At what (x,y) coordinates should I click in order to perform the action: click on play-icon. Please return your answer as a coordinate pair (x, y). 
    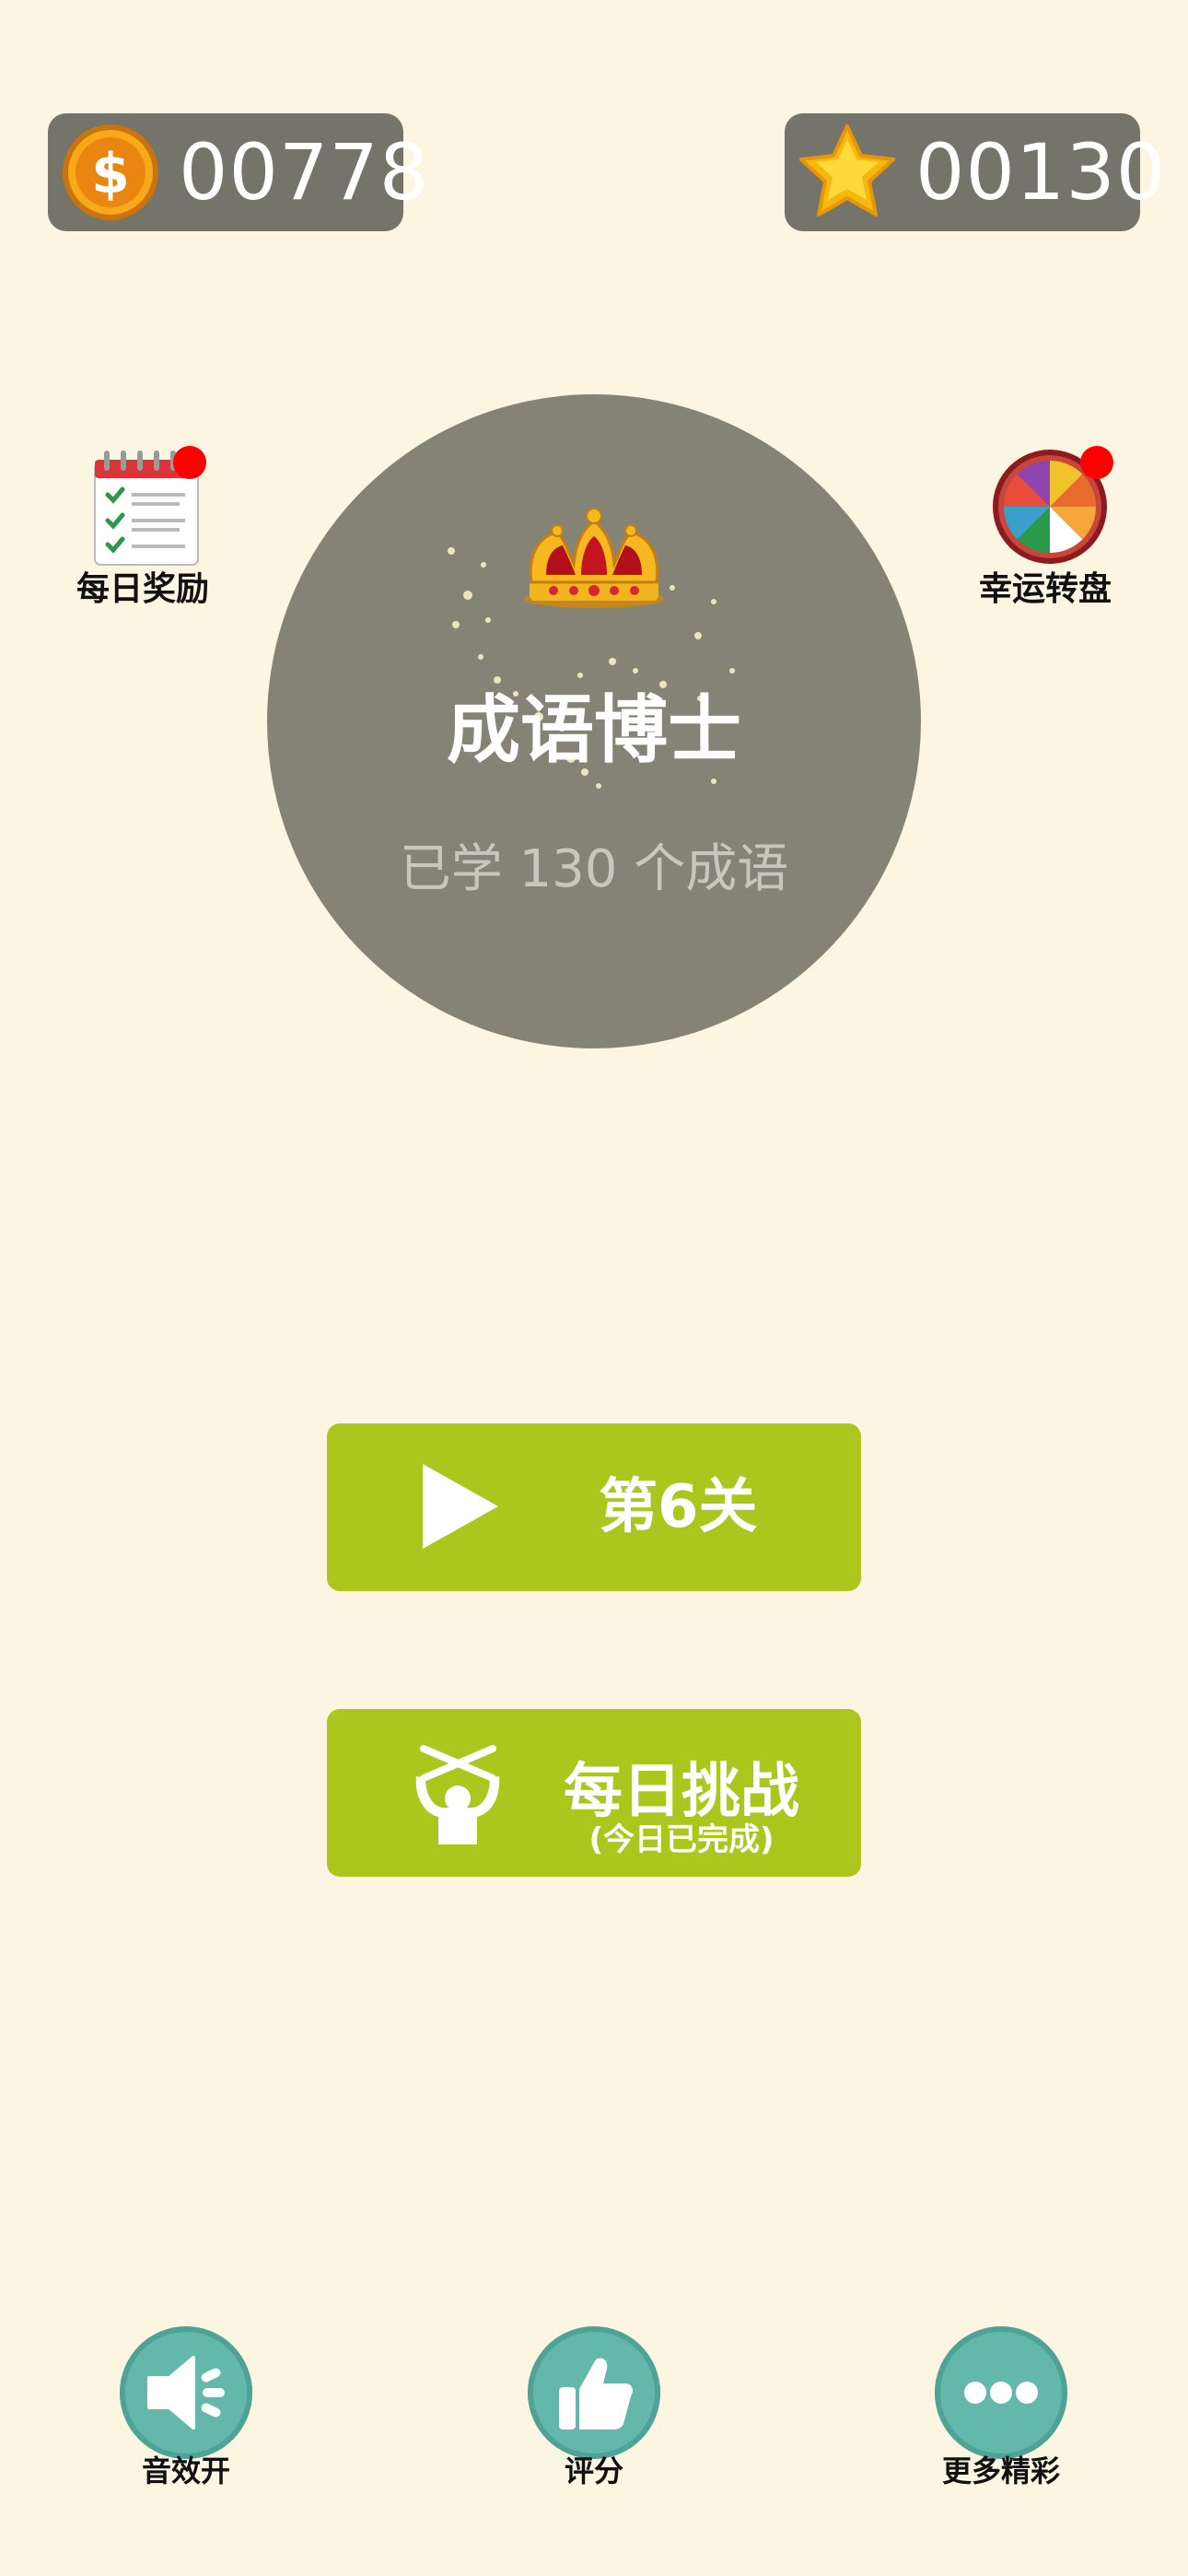
    Looking at the image, I should click on (460, 1506).